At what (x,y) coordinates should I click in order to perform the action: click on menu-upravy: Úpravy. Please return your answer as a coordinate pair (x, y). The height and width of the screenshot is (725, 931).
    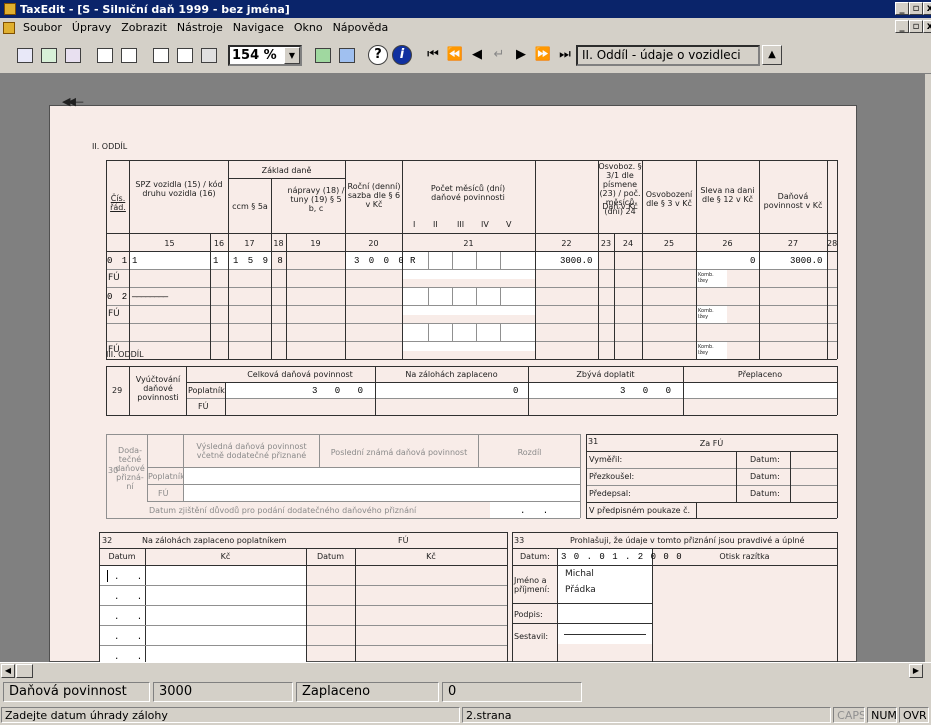
    Looking at the image, I should click on (91, 27).